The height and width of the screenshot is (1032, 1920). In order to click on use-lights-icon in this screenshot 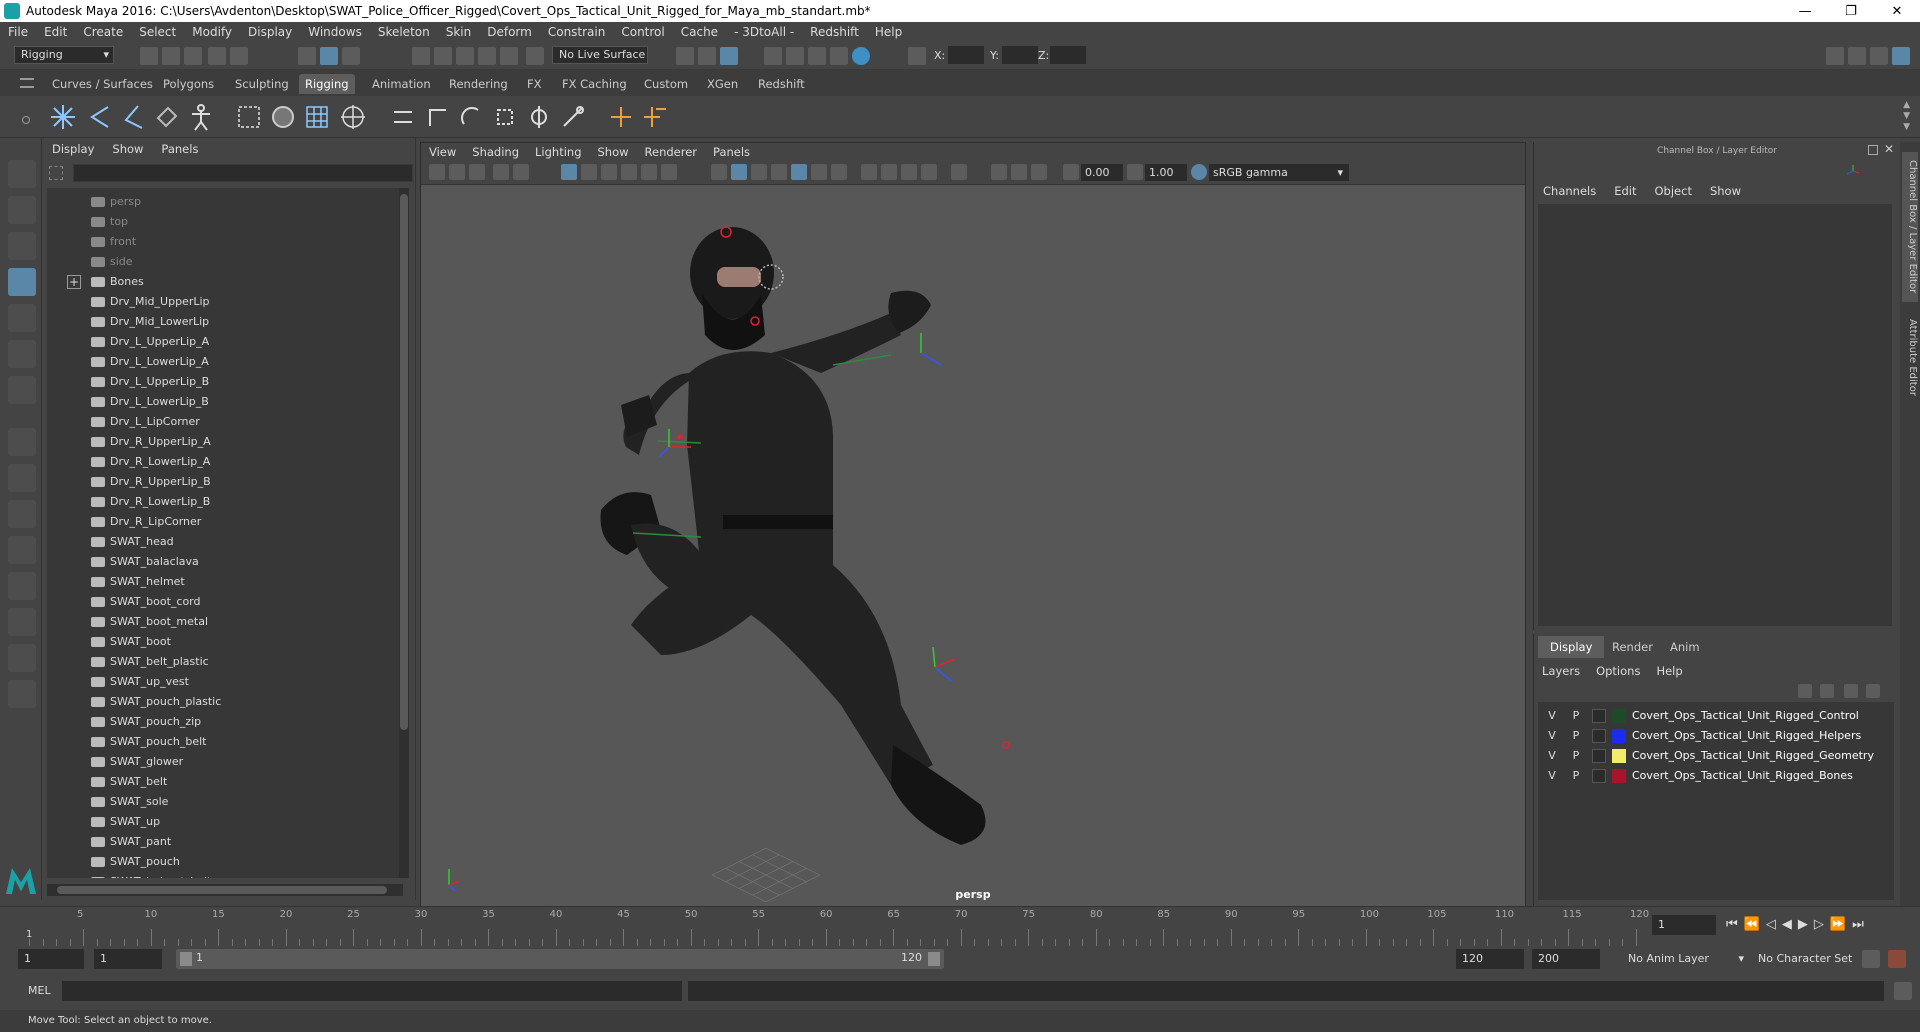, I will do `click(819, 172)`.